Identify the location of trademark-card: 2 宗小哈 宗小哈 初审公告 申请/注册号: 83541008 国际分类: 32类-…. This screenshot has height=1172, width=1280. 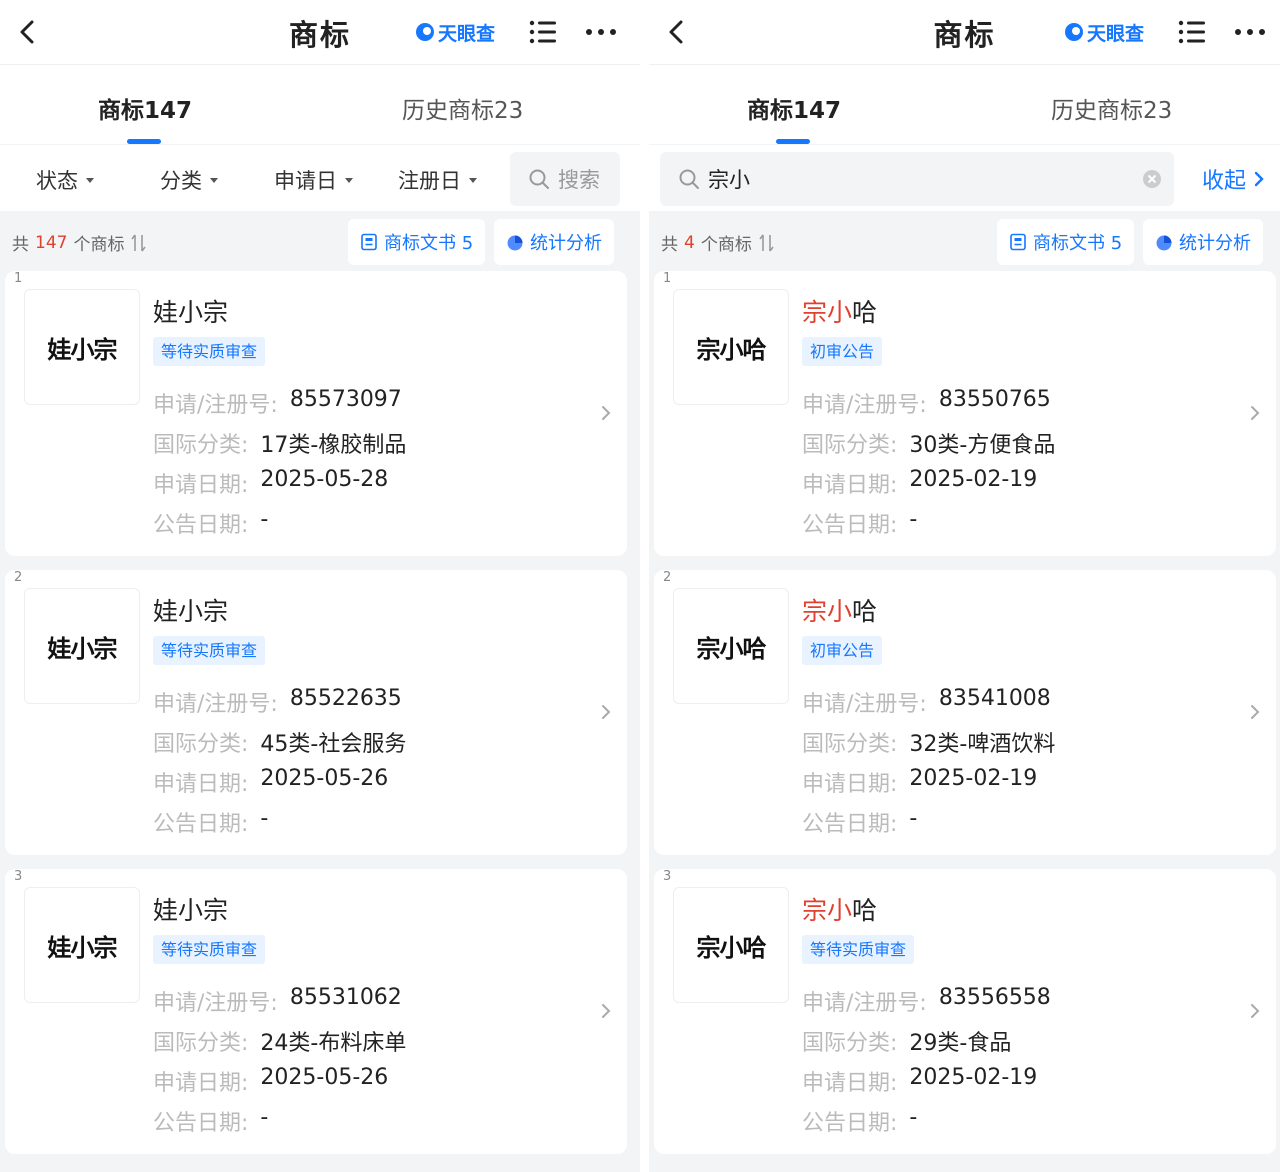
(965, 712).